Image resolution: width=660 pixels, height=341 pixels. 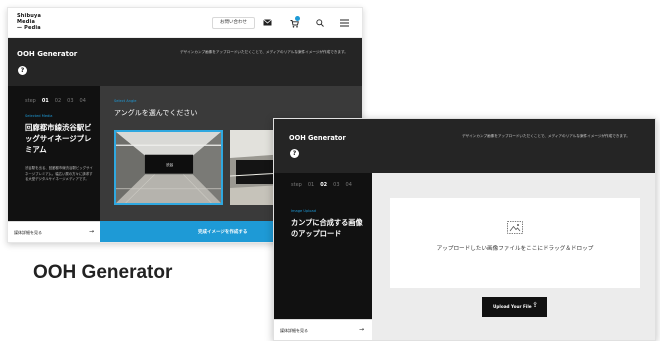 What do you see at coordinates (297, 18) in the screenshot?
I see `cart-badge` at bounding box center [297, 18].